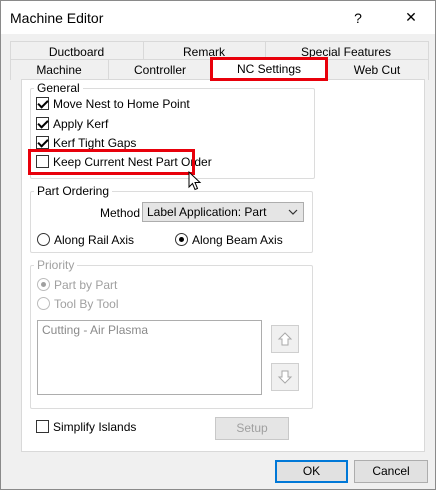  I want to click on kerf-tight-gaps-label: Kerf Tight Gaps, so click(94, 143).